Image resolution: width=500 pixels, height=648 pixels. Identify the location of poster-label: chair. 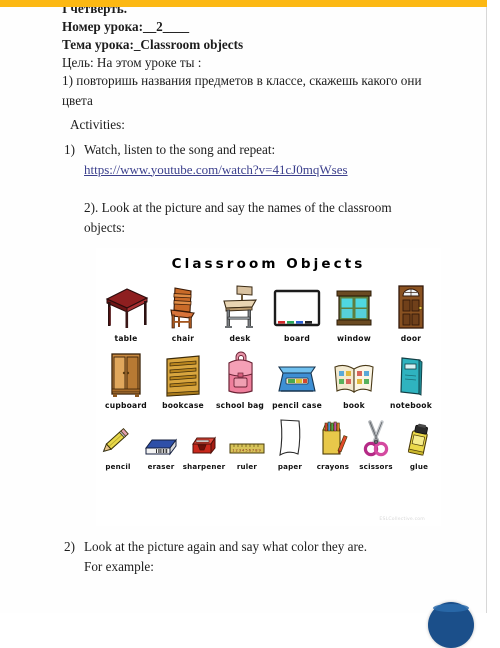
(183, 338).